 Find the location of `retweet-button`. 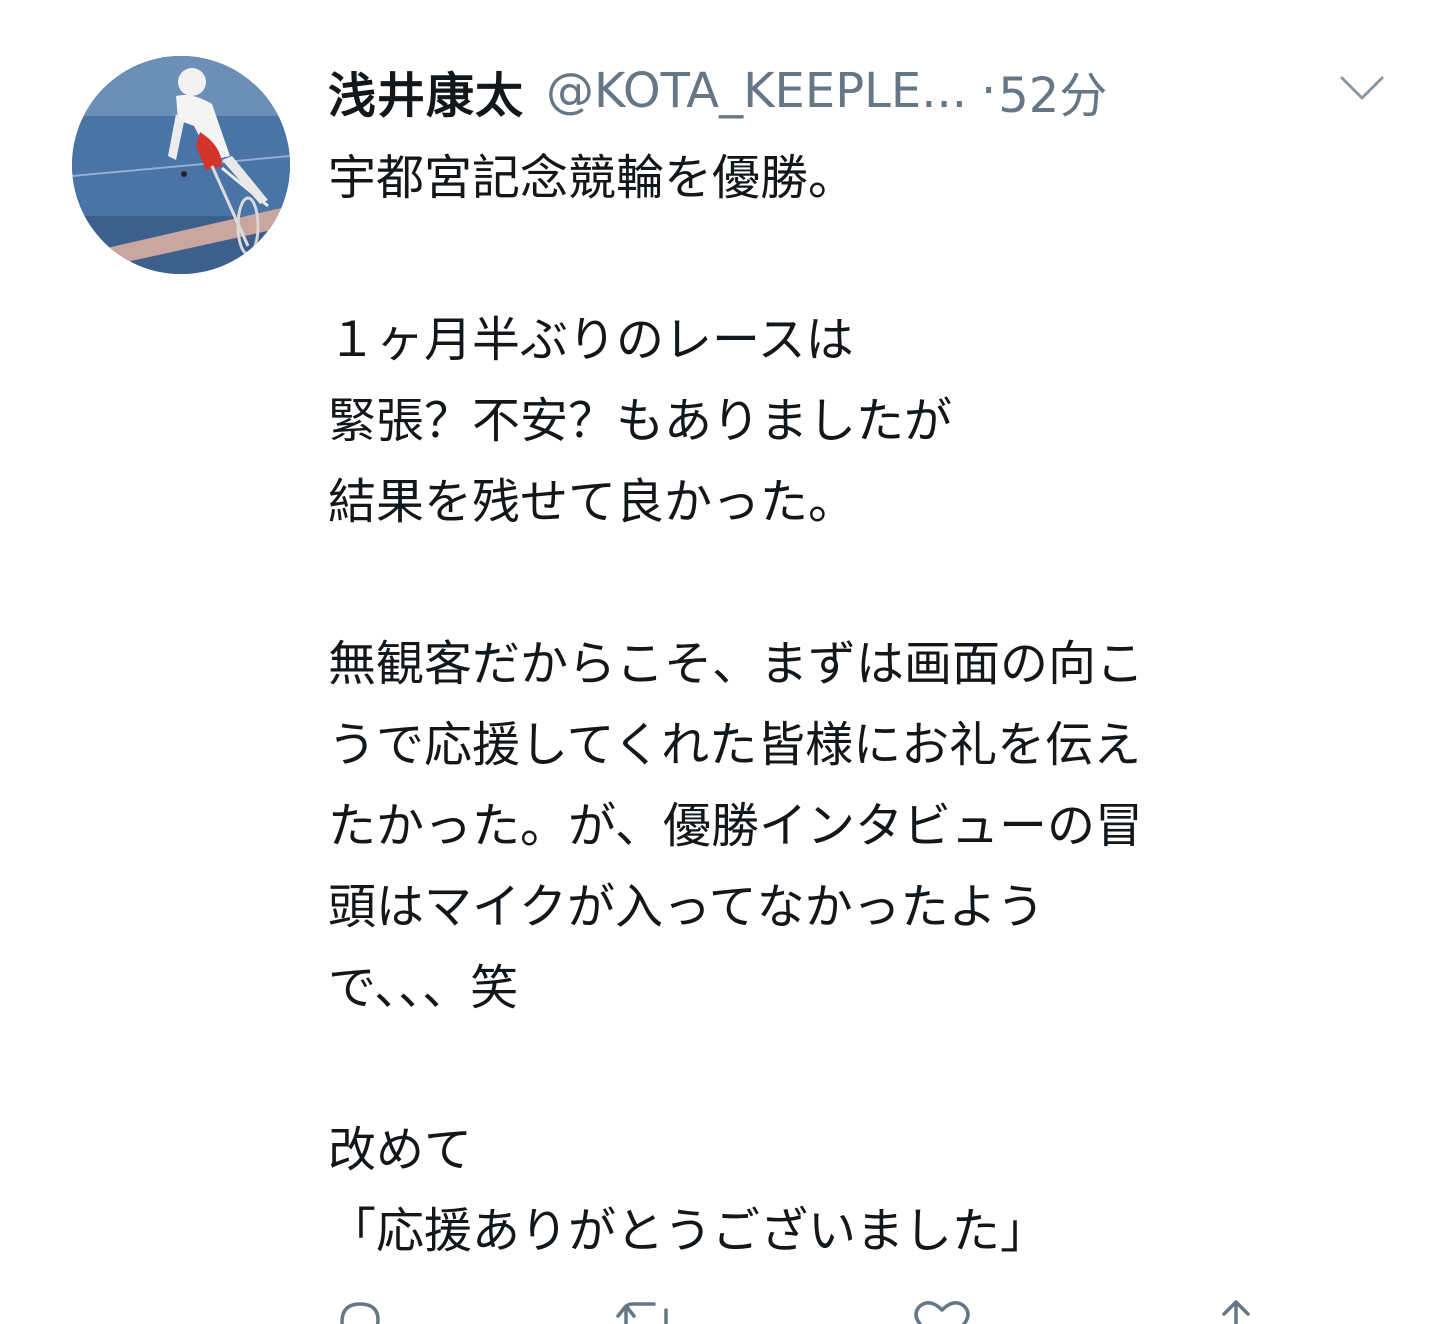

retweet-button is located at coordinates (646, 1310).